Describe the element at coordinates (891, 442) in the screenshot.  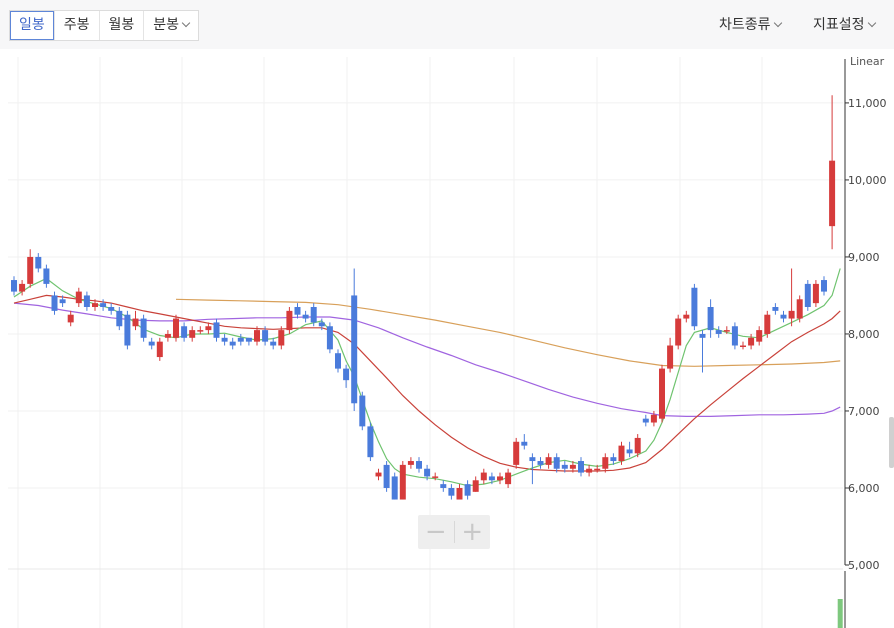
I see `scrollbar-handle` at that location.